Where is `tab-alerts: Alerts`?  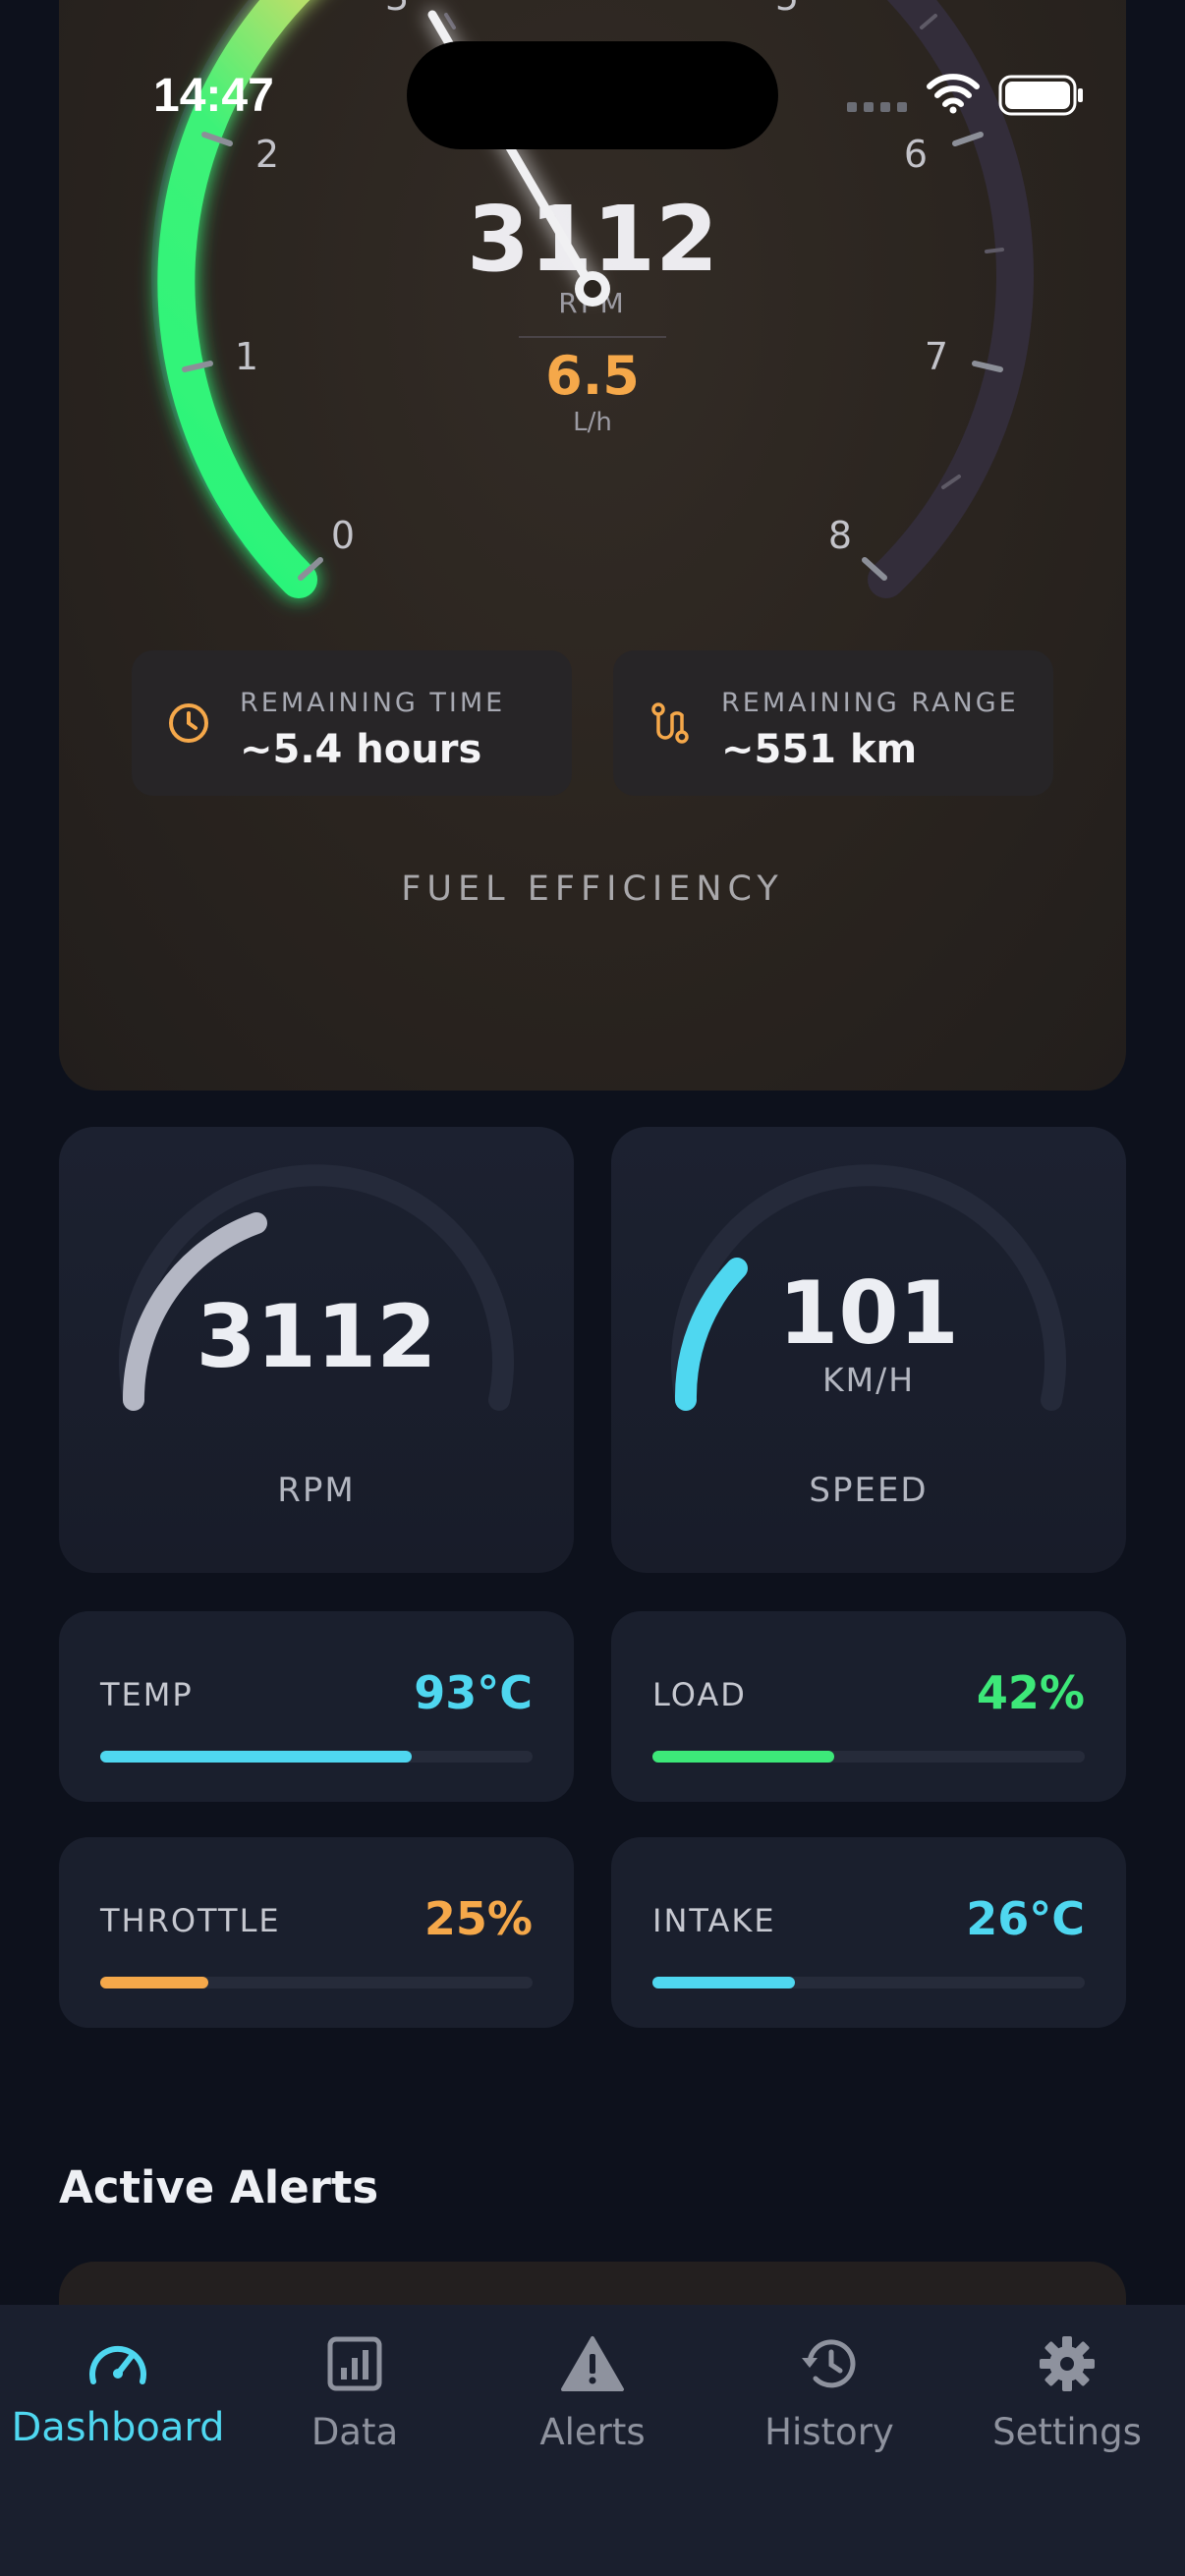 tab-alerts: Alerts is located at coordinates (592, 2393).